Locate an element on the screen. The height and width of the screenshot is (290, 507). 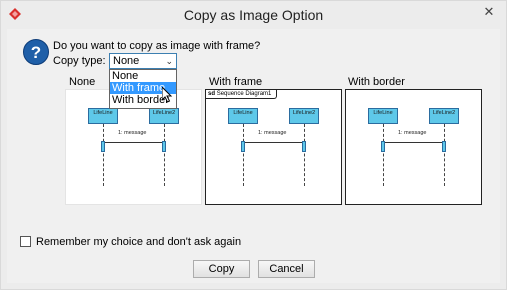
frame-tag-prefix: sd is located at coordinates (212, 94).